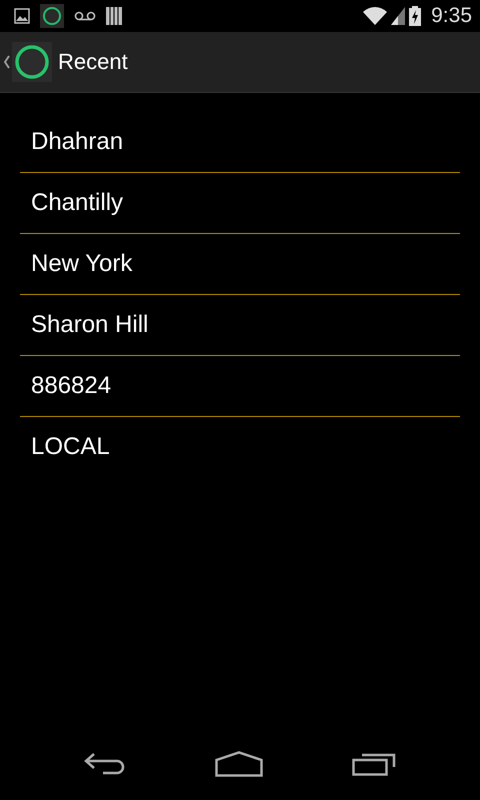 The width and height of the screenshot is (480, 800). Describe the element at coordinates (240, 142) in the screenshot. I see `list-item: Dhahran` at that location.